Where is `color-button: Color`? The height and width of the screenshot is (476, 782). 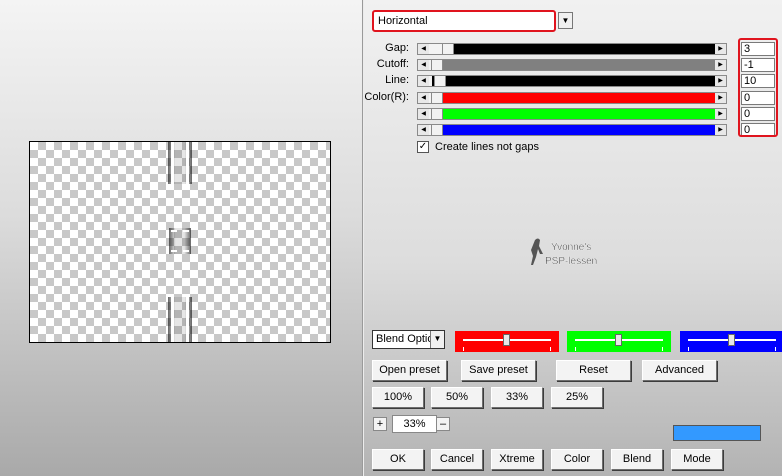
color-button: Color is located at coordinates (577, 459).